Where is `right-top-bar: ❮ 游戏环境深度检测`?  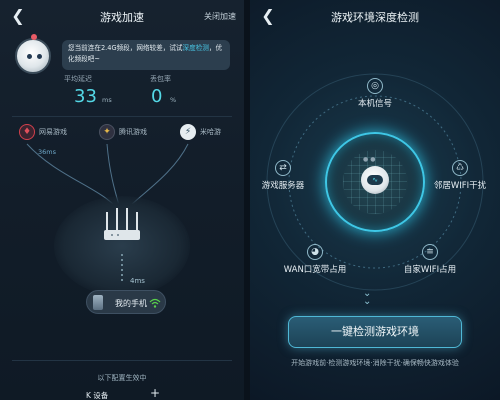 right-top-bar: ❮ 游戏环境深度检测 is located at coordinates (375, 16).